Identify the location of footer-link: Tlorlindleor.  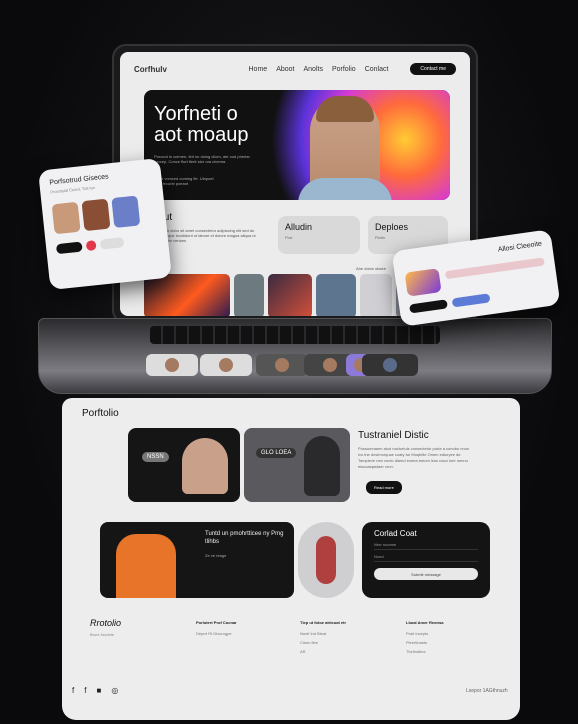
(424, 651).